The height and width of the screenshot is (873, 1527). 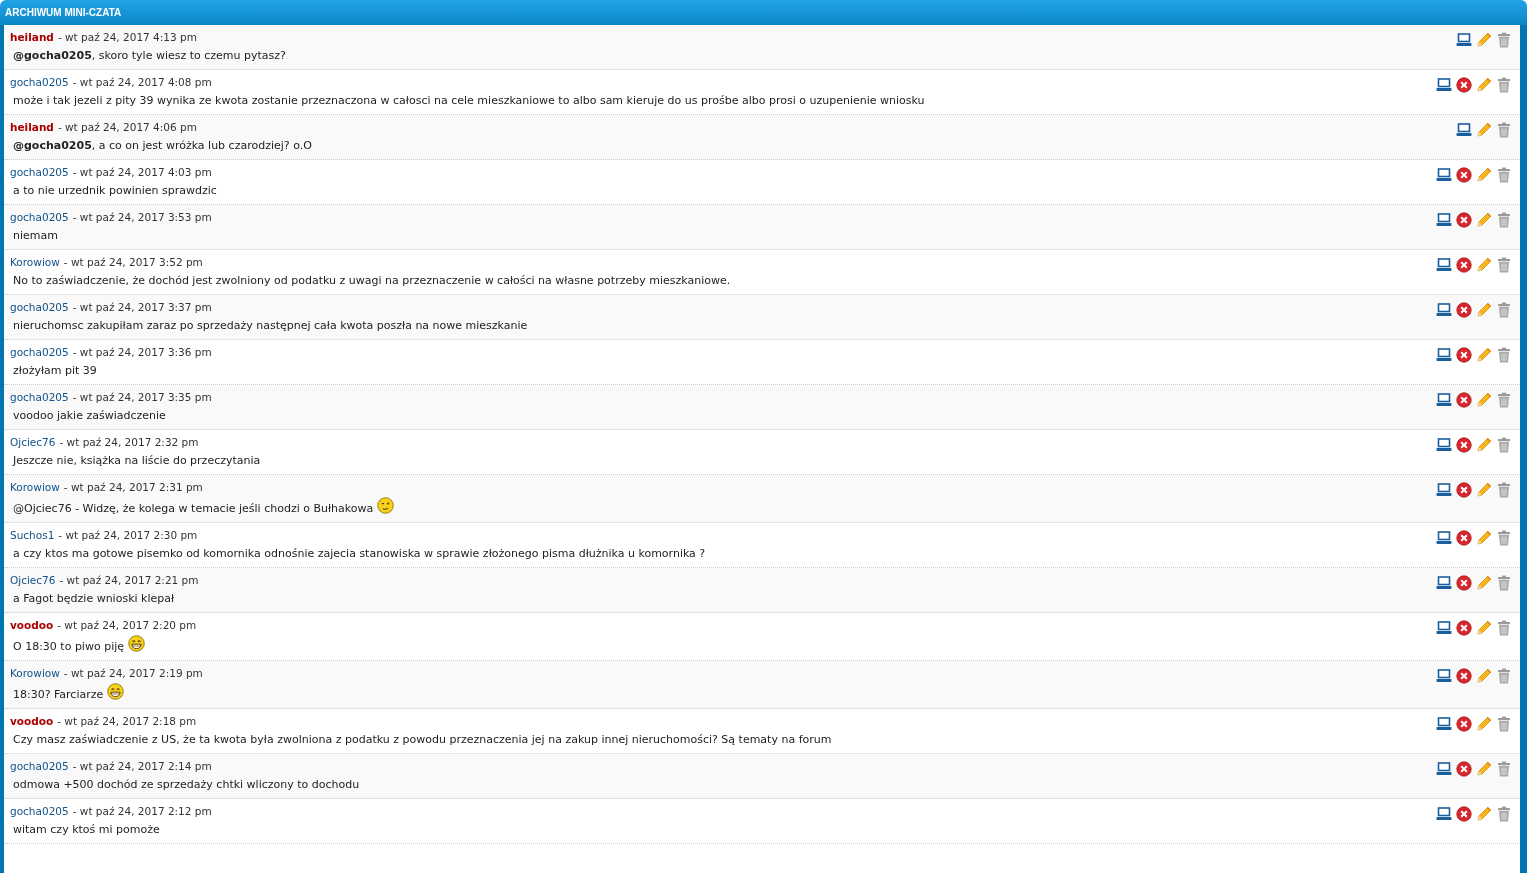 What do you see at coordinates (89, 416) in the screenshot?
I see `message-text: voodoo jakie zaświadczenie` at bounding box center [89, 416].